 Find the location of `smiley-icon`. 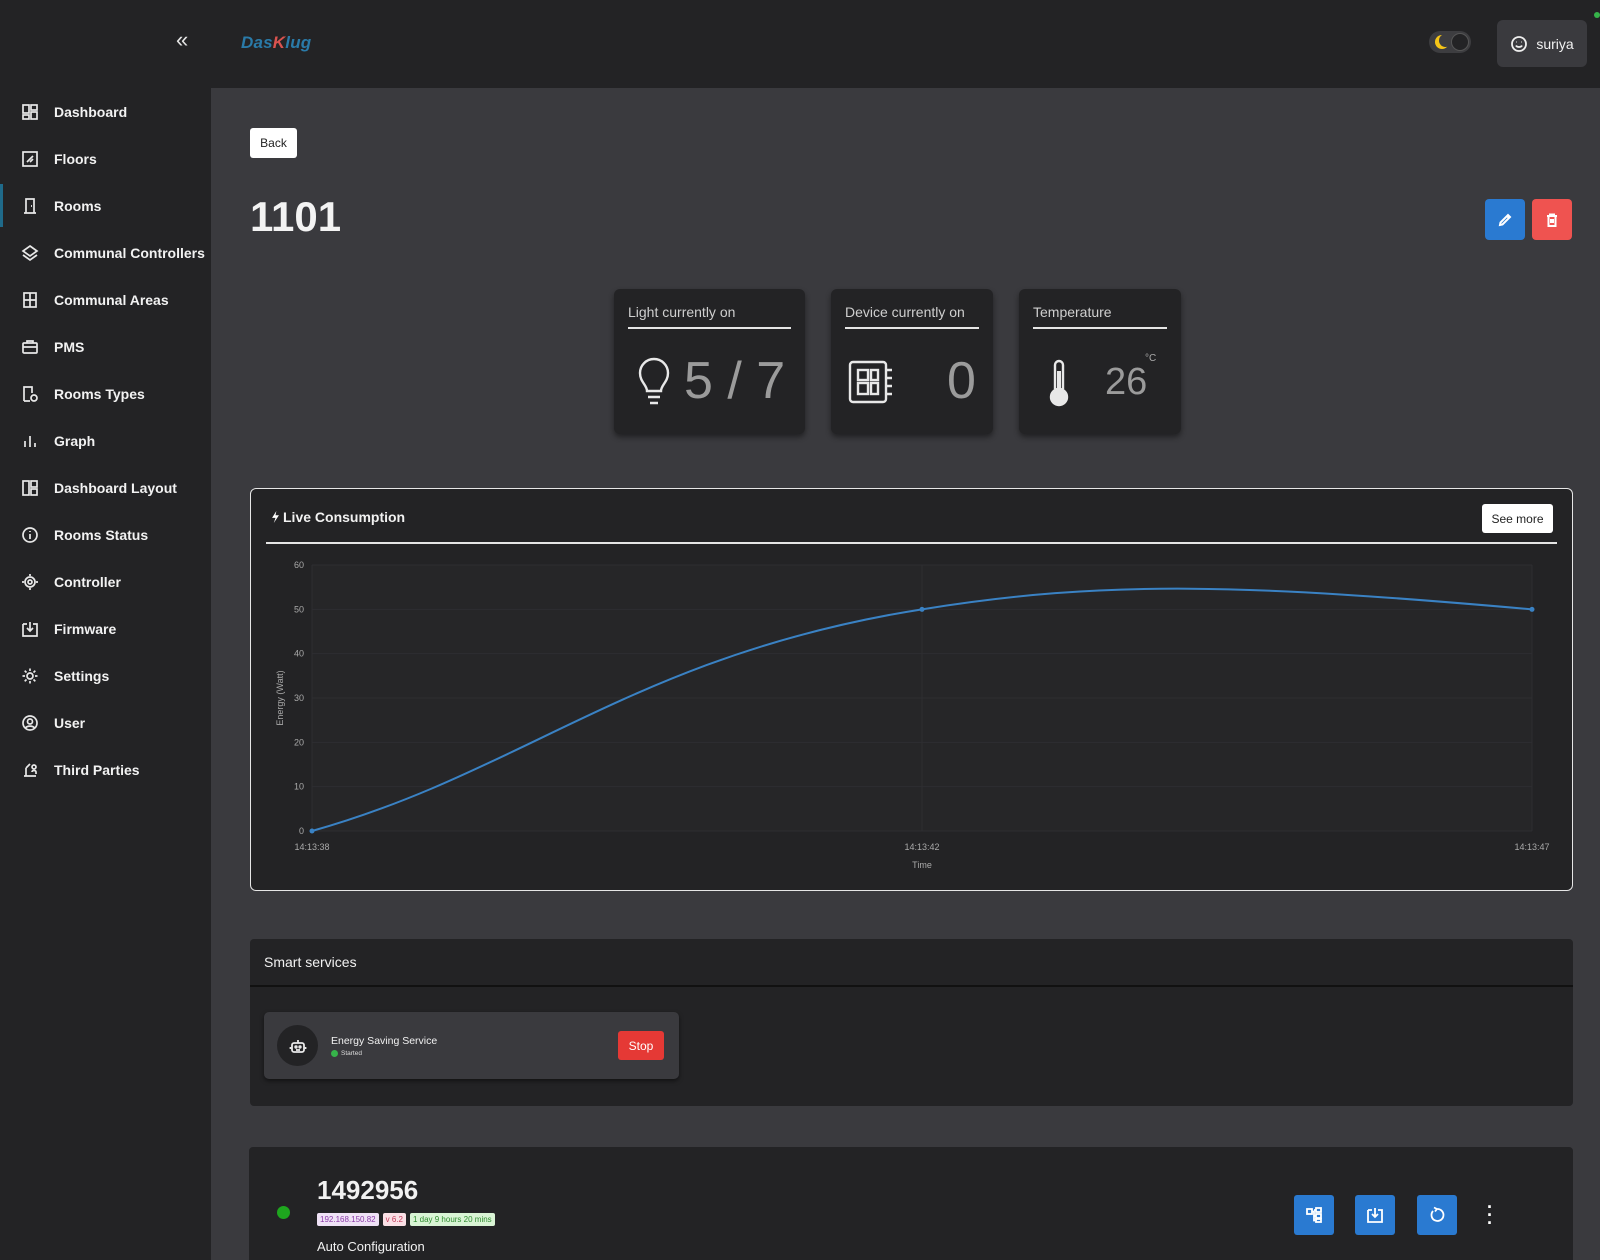

smiley-icon is located at coordinates (1519, 43).